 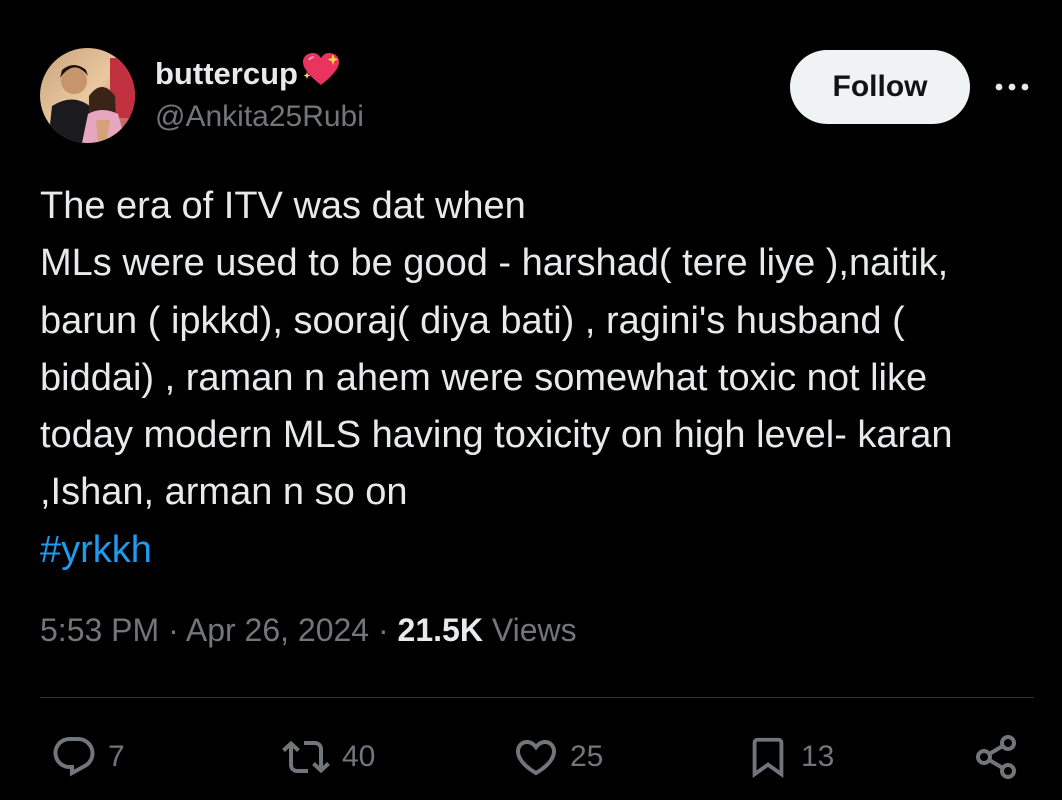 I want to click on divider, so click(x=537, y=697).